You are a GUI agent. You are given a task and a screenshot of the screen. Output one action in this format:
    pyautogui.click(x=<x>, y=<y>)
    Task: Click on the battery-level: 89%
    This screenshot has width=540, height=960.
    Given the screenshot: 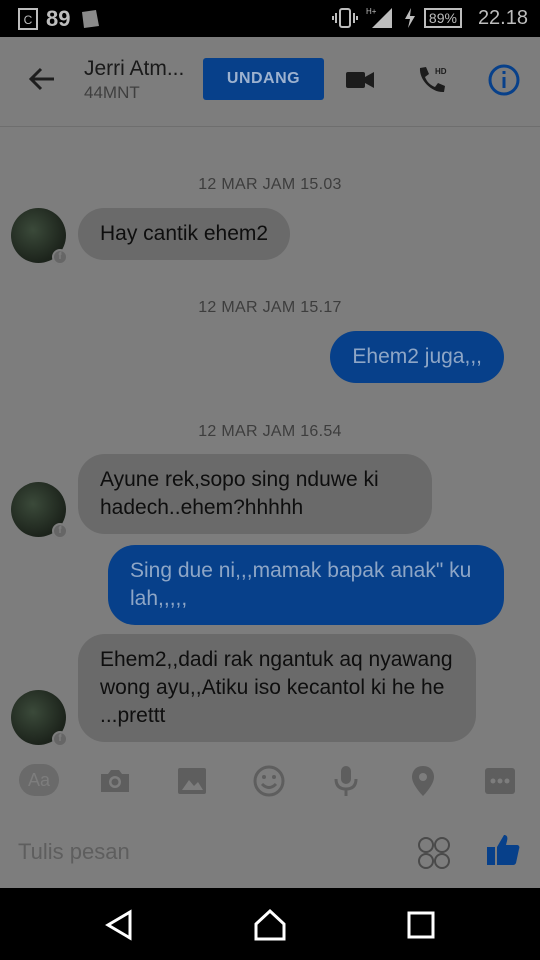 What is the action you would take?
    pyautogui.click(x=442, y=18)
    